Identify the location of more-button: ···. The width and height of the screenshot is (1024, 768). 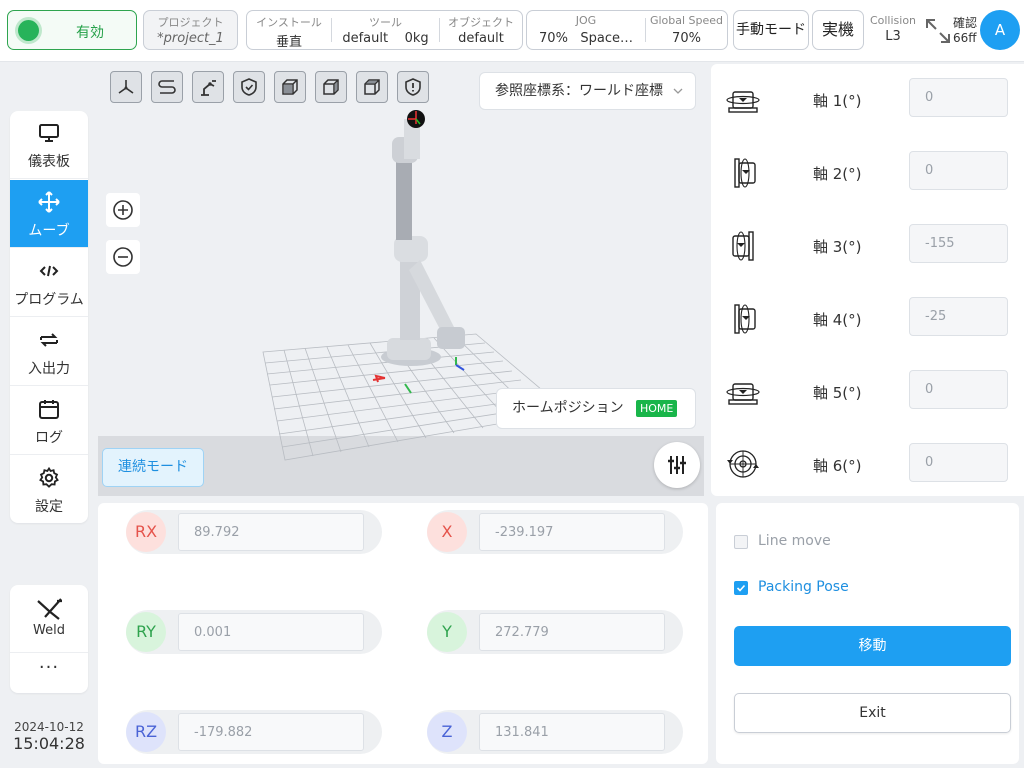
(49, 673).